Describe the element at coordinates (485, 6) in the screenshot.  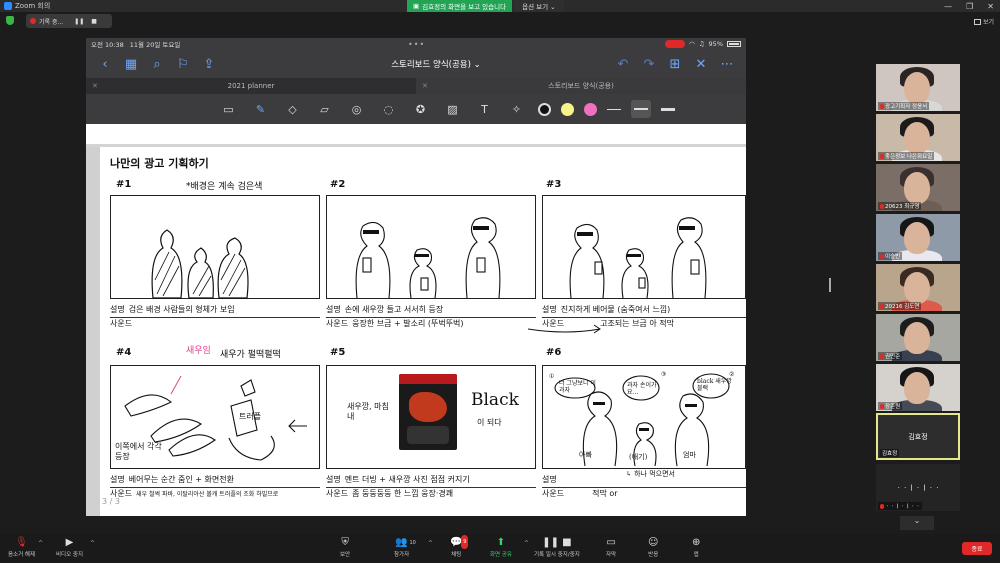
I see `share-banner: ▣ 김효정의 화면을 보고 있습니다 옵션 보기 ⌄` at that location.